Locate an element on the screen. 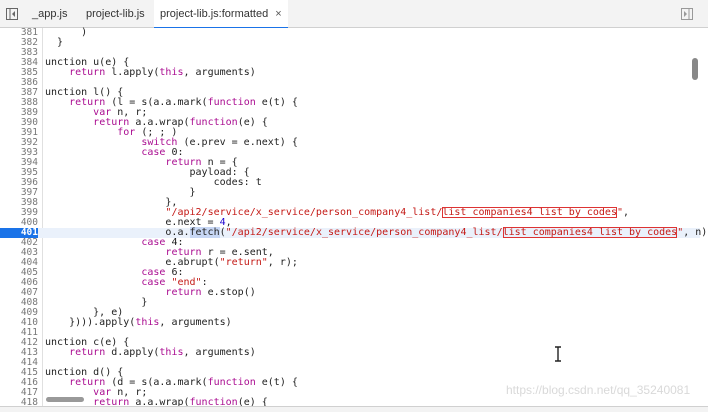 The width and height of the screenshot is (708, 412). close-icon: × is located at coordinates (278, 14).